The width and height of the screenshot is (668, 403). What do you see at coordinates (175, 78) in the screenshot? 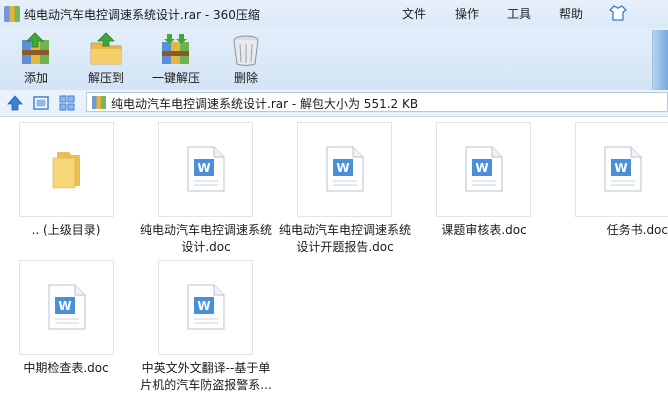
I see `one-click-extract-label: 一键解压` at bounding box center [175, 78].